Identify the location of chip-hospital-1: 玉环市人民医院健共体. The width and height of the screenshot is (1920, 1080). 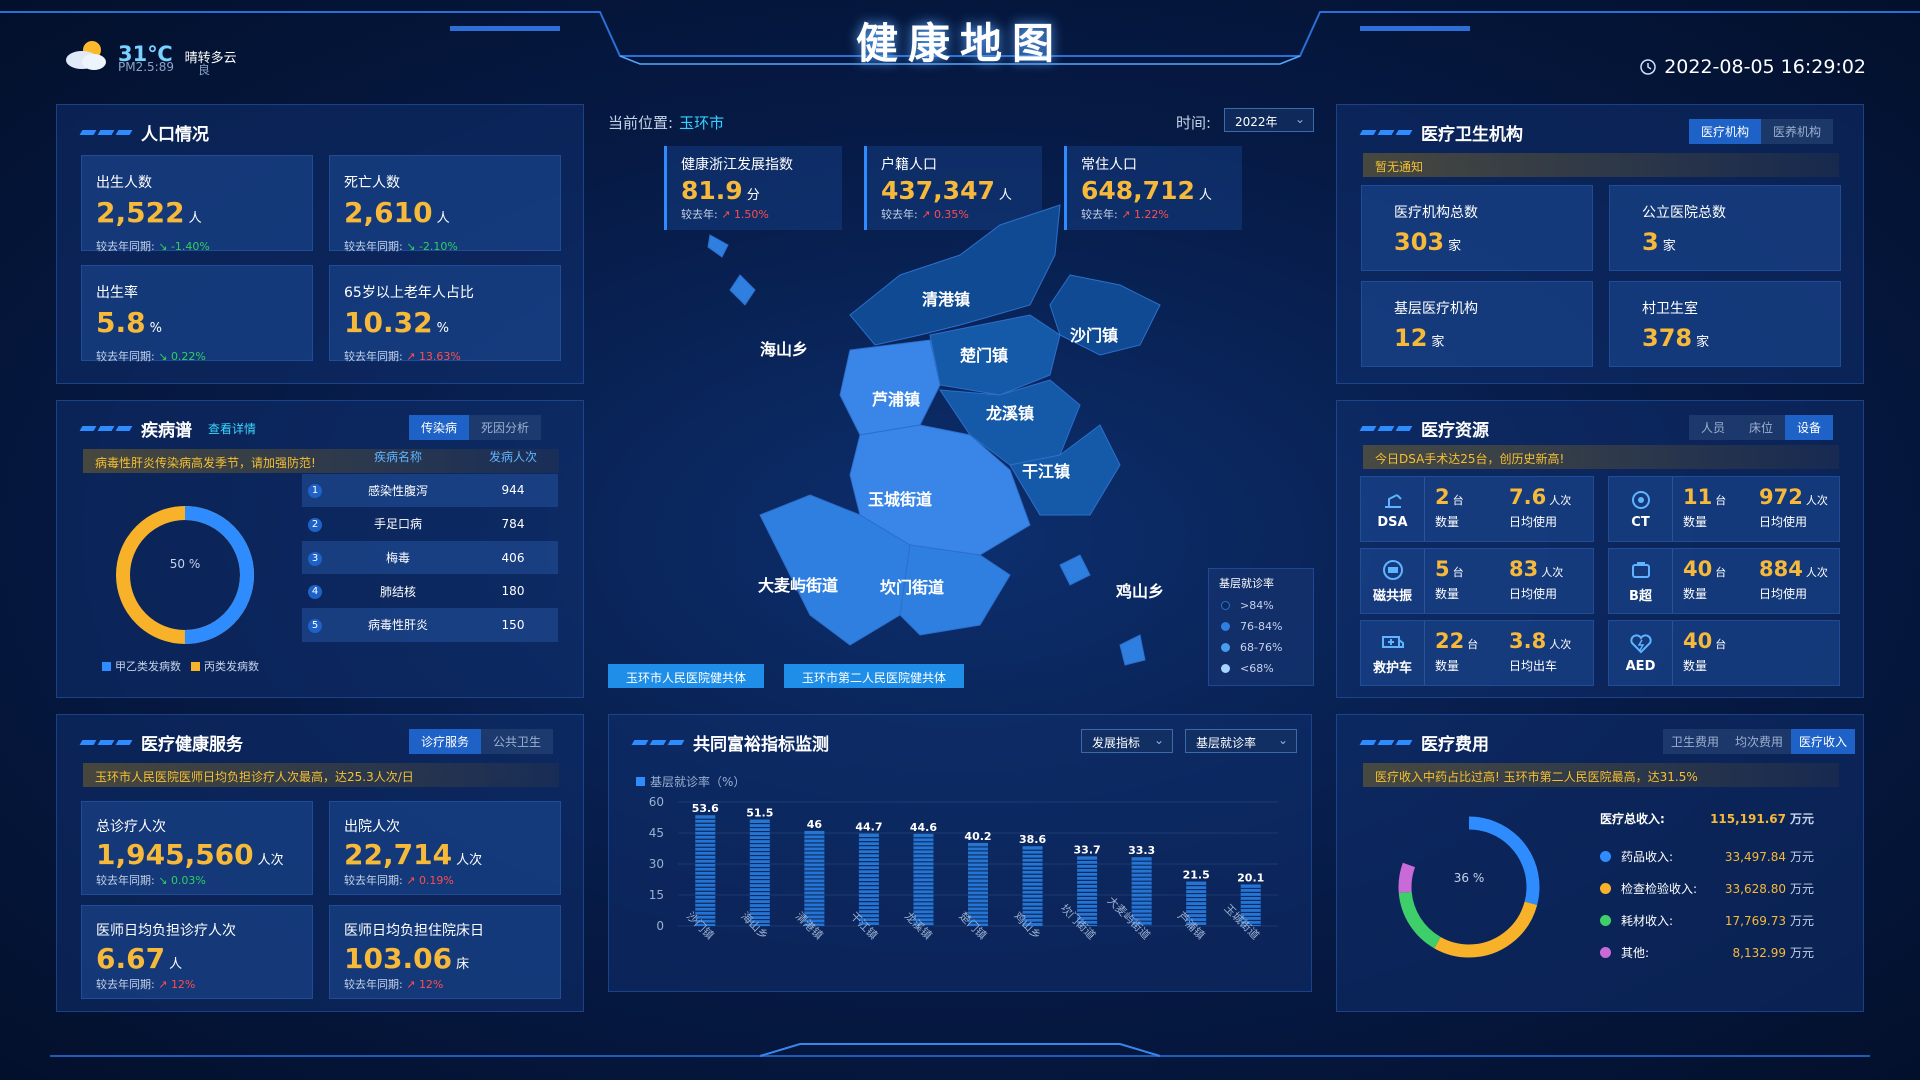
(686, 676).